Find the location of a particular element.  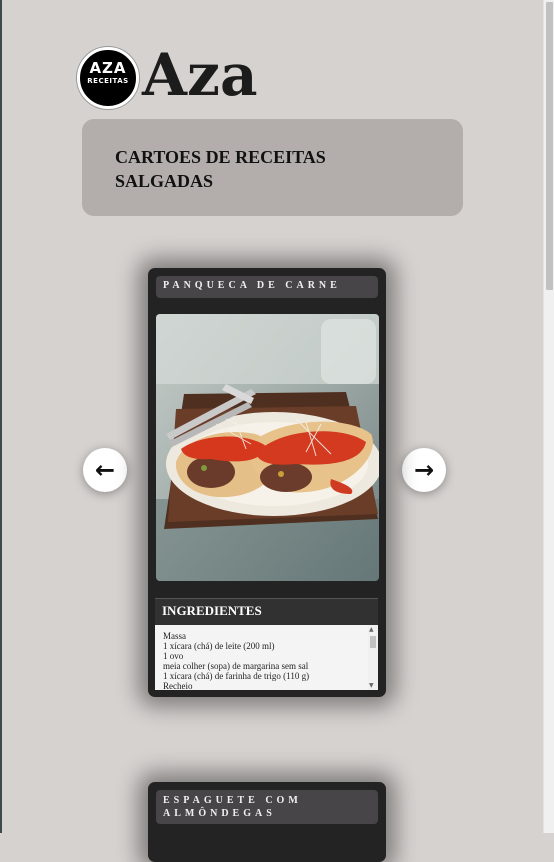

arrow-left-icon: ← is located at coordinates (105, 470).